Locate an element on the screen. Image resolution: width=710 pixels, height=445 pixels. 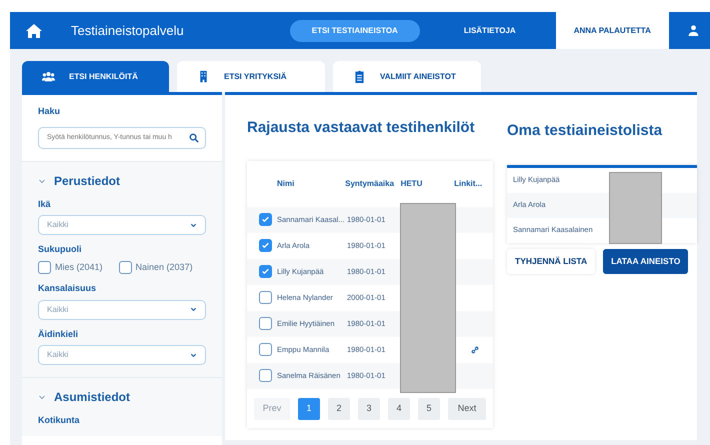
link-icon is located at coordinates (475, 350).